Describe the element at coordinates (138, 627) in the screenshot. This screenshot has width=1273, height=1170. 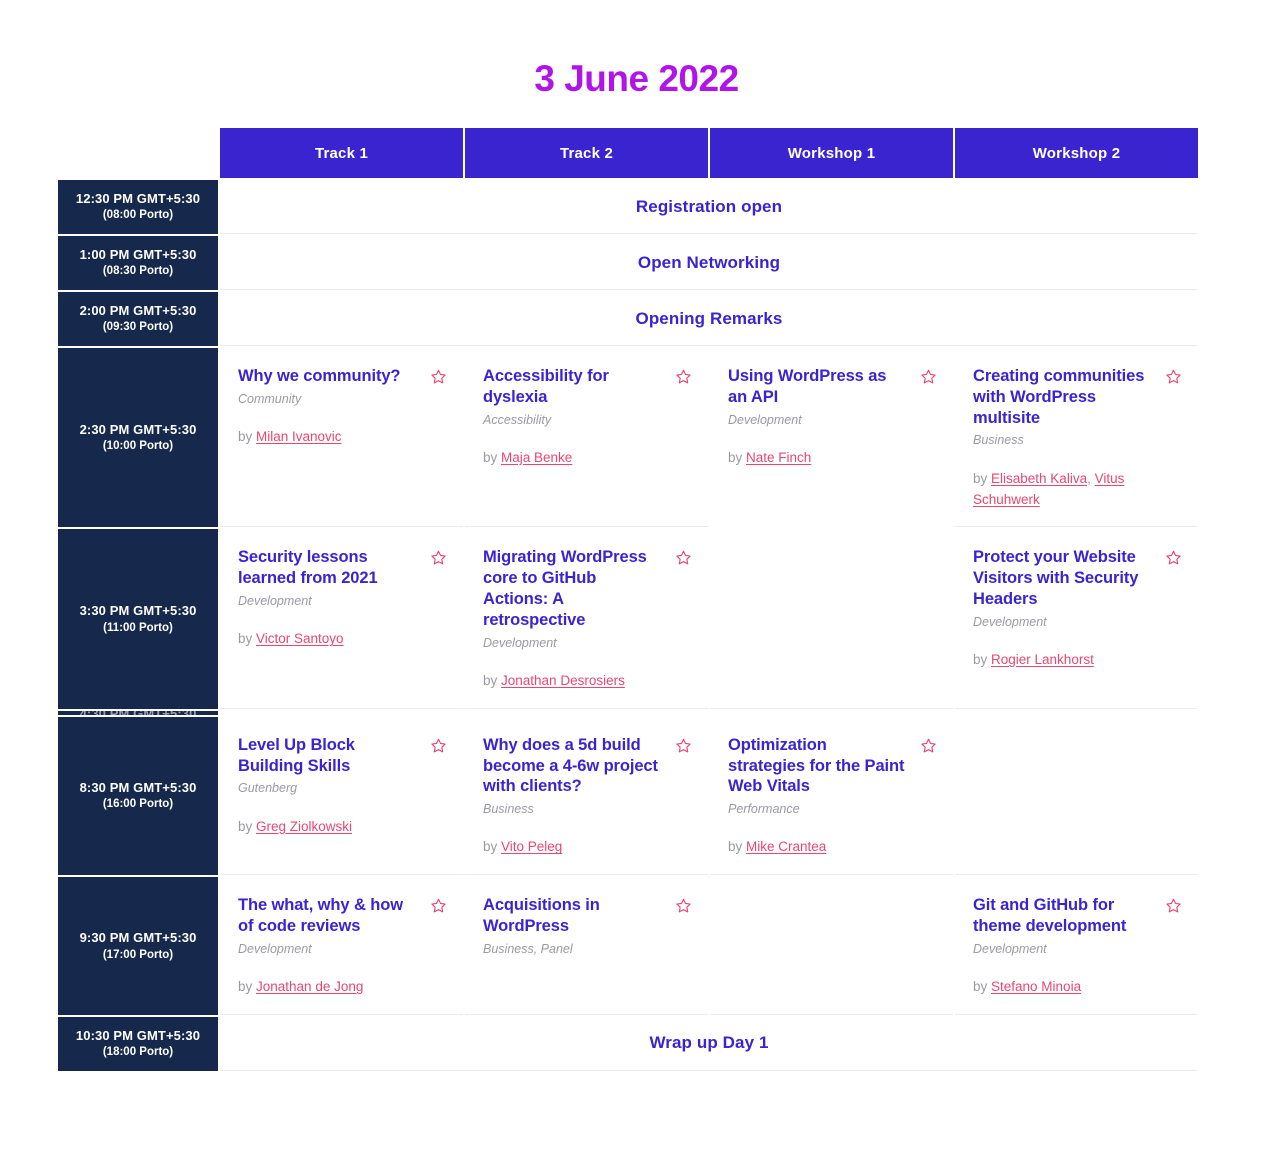
I see `time-local: (11:00 Porto)` at that location.